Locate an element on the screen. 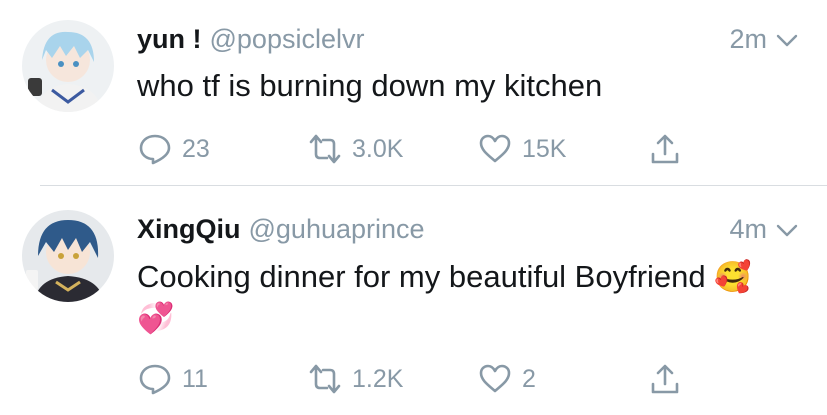 This screenshot has height=415, width=827. reply-count: 23 is located at coordinates (196, 148).